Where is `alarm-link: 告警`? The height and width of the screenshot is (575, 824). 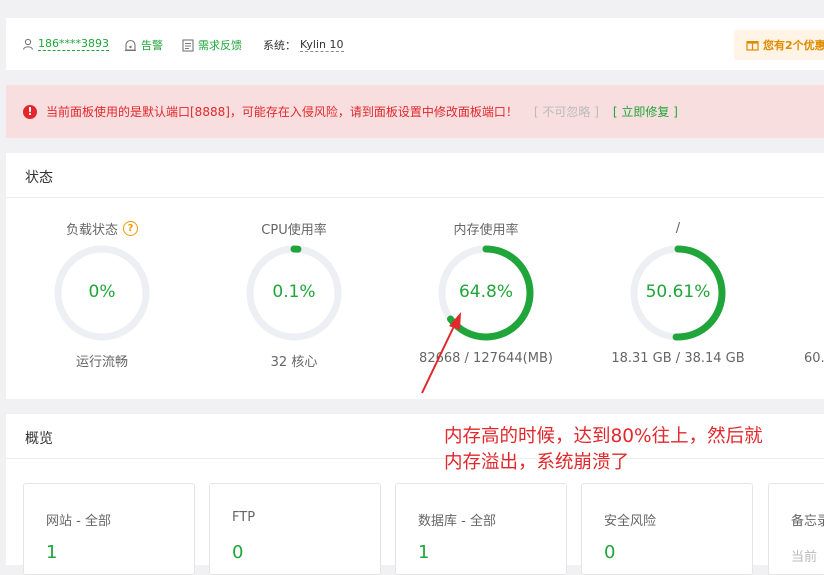 alarm-link: 告警 is located at coordinates (143, 45).